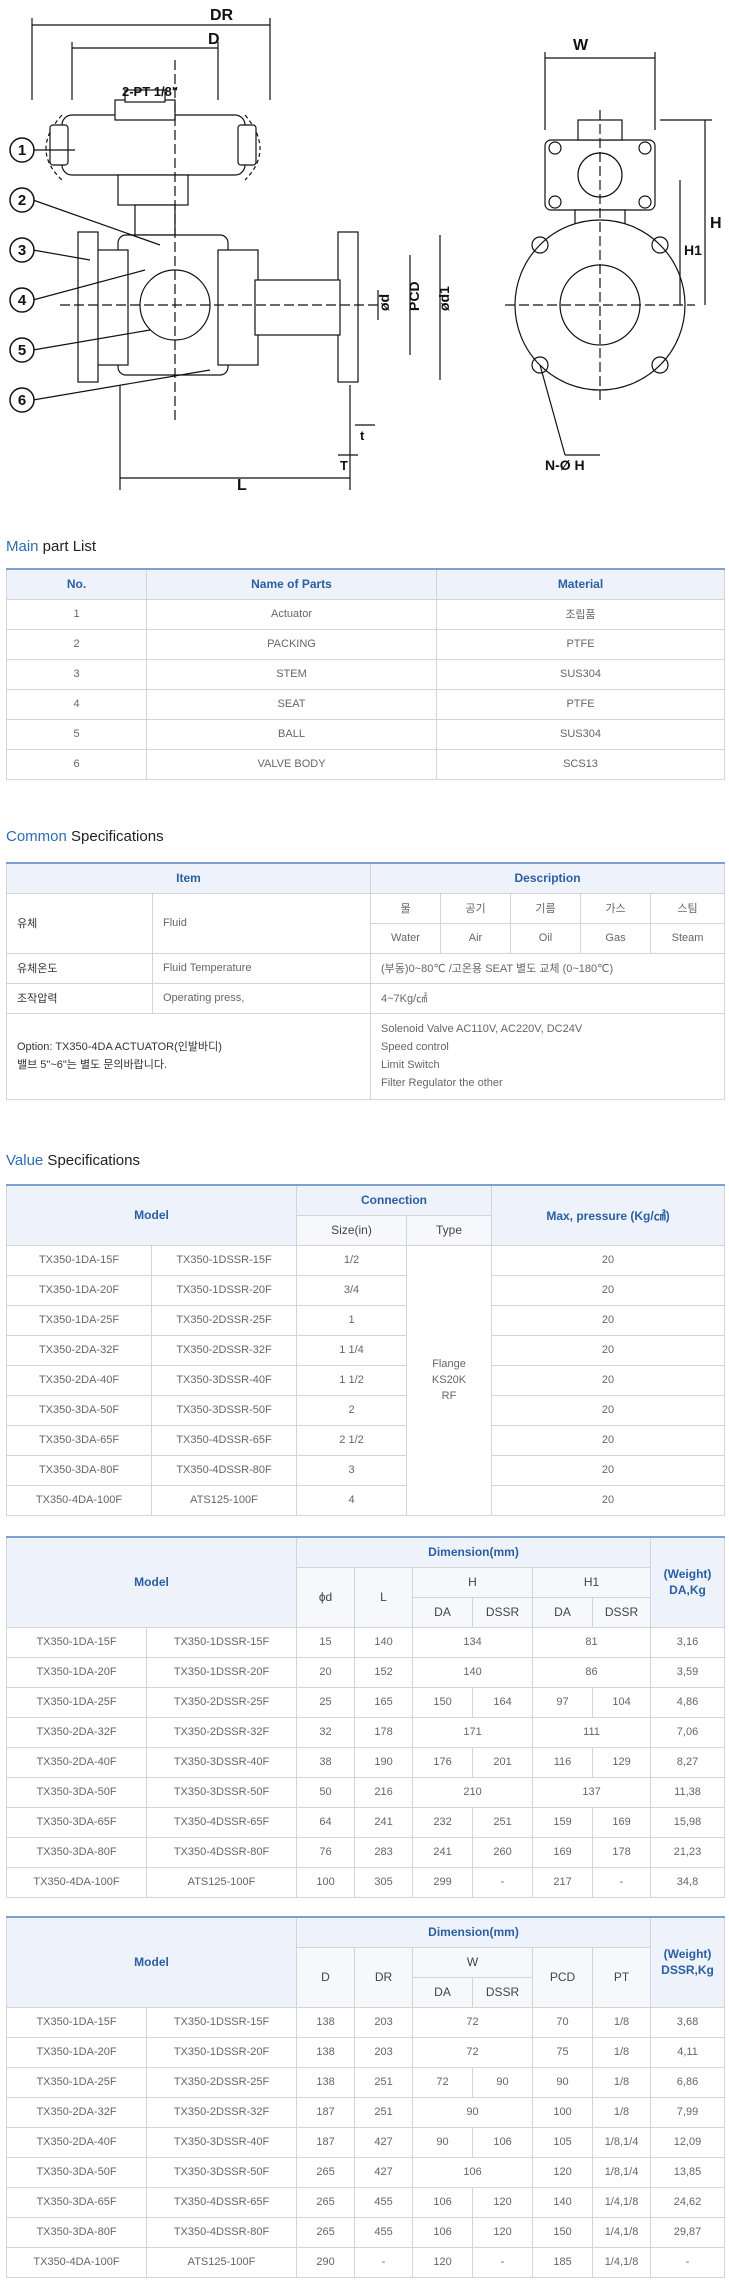 Image resolution: width=729 pixels, height=2288 pixels. I want to click on weight-dssr: 13,85, so click(688, 2172).